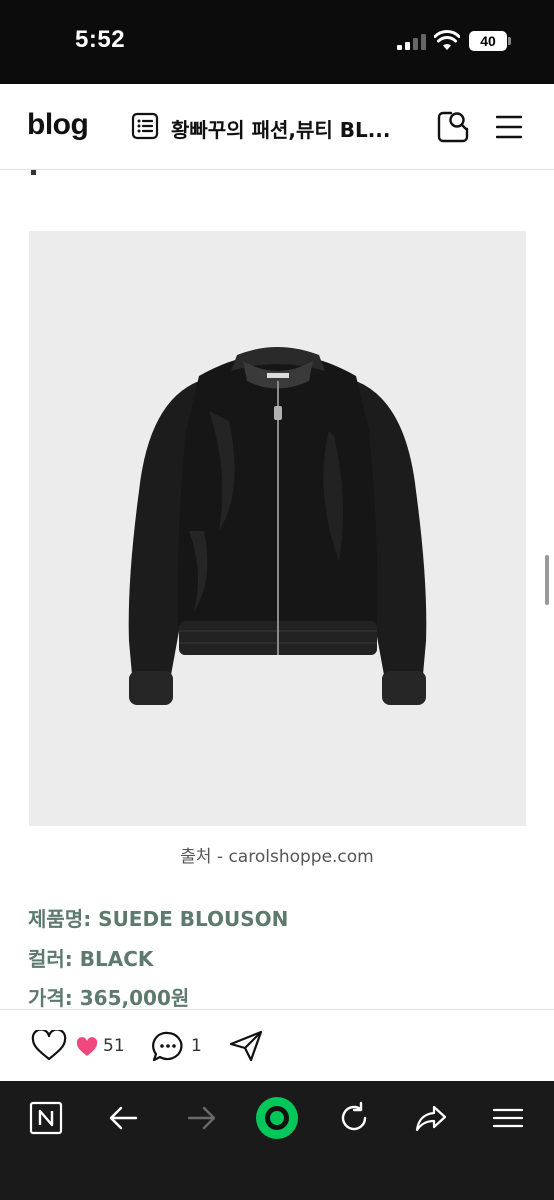  What do you see at coordinates (447, 40) in the screenshot?
I see `wifi-icon` at bounding box center [447, 40].